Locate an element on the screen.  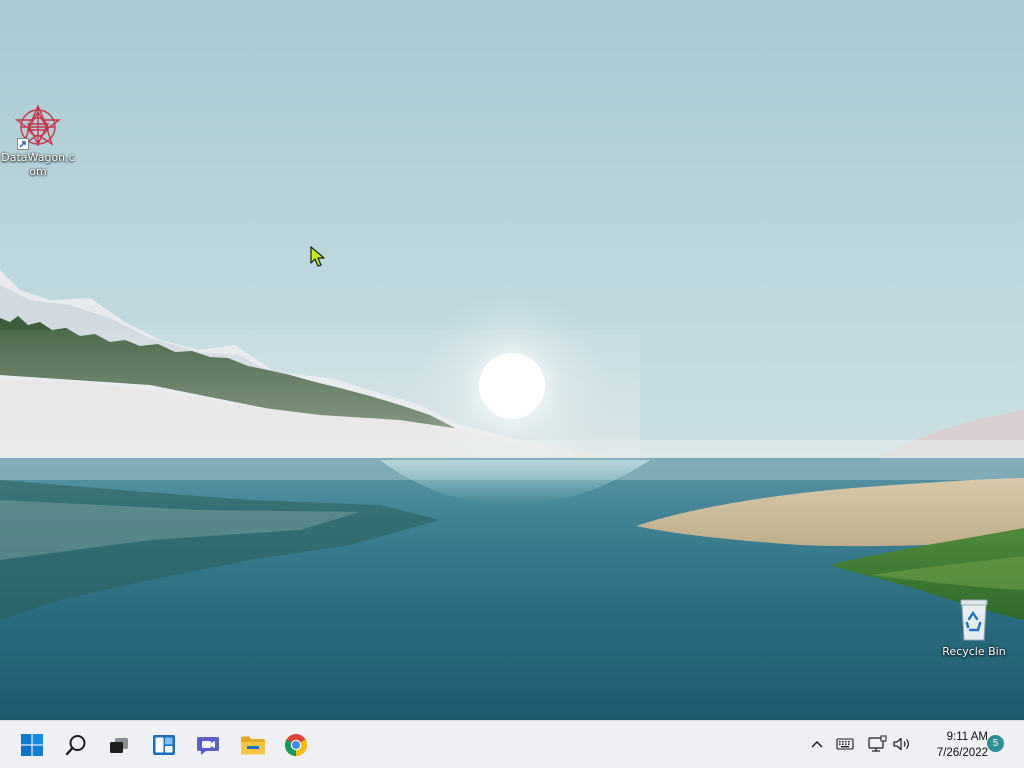
desktop-icon-label: DataWagon.com is located at coordinates (38, 164).